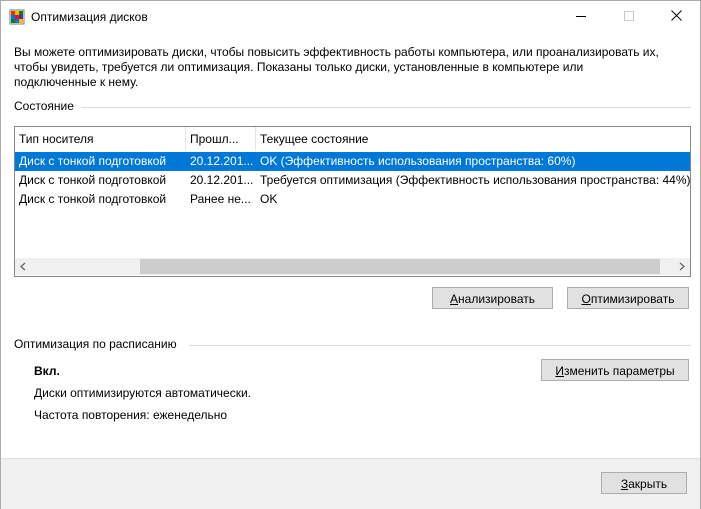 Image resolution: width=701 pixels, height=509 pixels. I want to click on minimize-icon, so click(581, 16).